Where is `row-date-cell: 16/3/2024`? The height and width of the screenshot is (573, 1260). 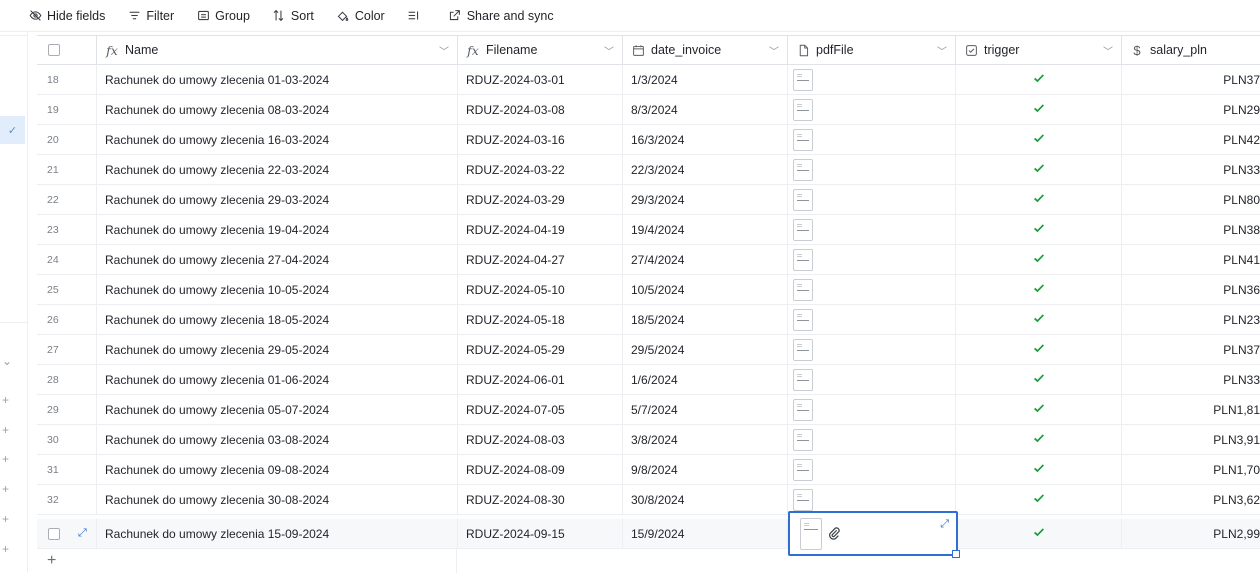
row-date-cell: 16/3/2024 is located at coordinates (705, 139).